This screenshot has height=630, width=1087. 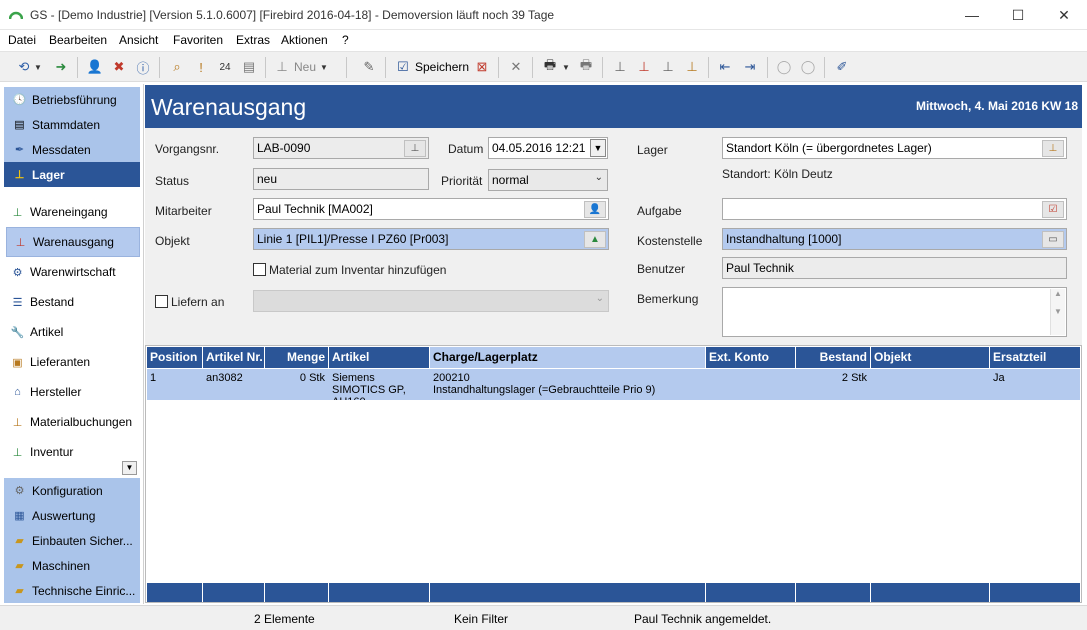 What do you see at coordinates (201, 67) in the screenshot?
I see `document-alert-icon: !` at bounding box center [201, 67].